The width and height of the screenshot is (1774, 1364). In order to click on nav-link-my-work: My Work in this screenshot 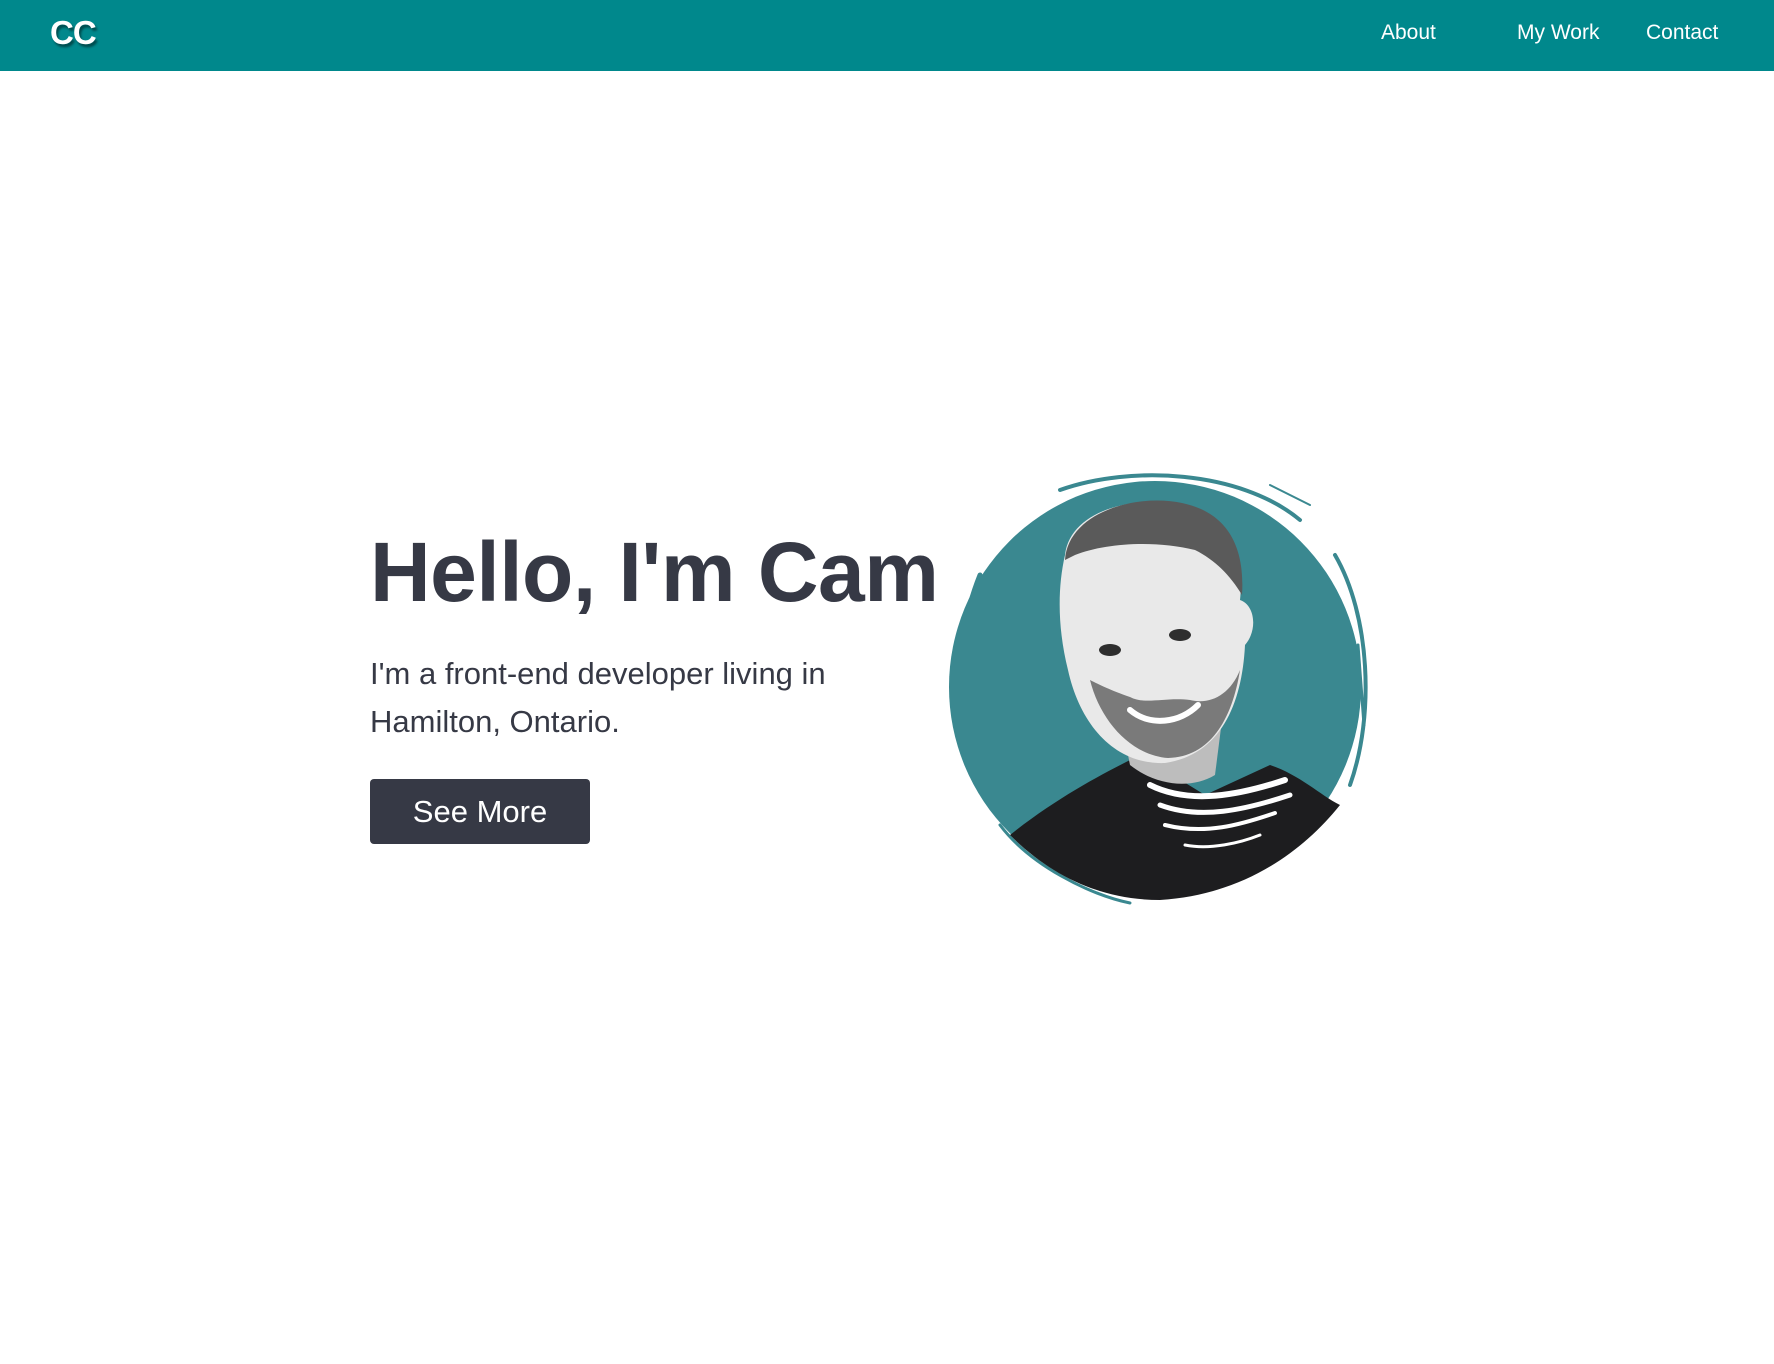, I will do `click(1558, 33)`.